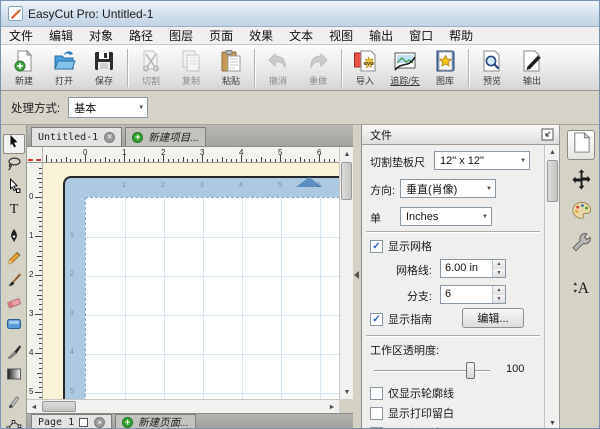 This screenshot has width=600, height=429. What do you see at coordinates (346, 181) in the screenshot?
I see `vscroll-thumb` at bounding box center [346, 181].